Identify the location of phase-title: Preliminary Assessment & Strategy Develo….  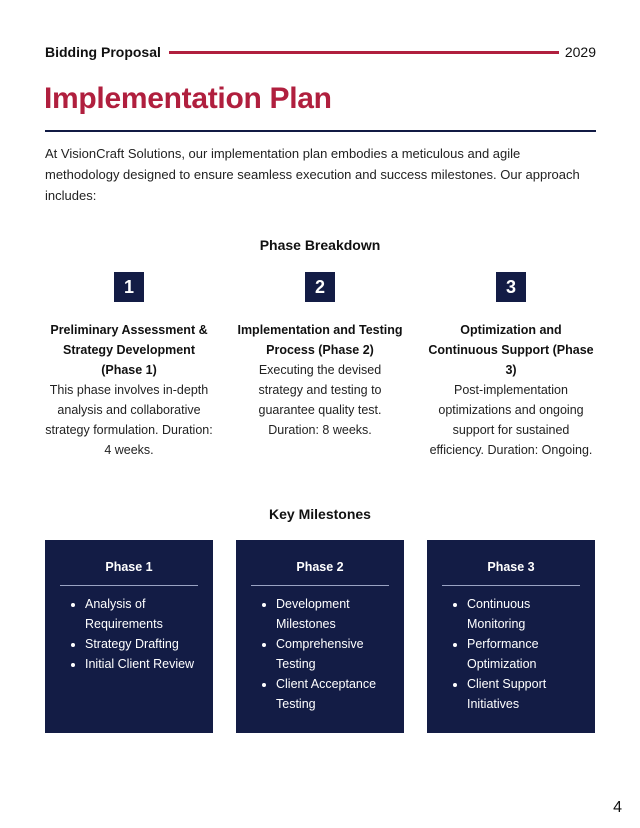
(129, 350).